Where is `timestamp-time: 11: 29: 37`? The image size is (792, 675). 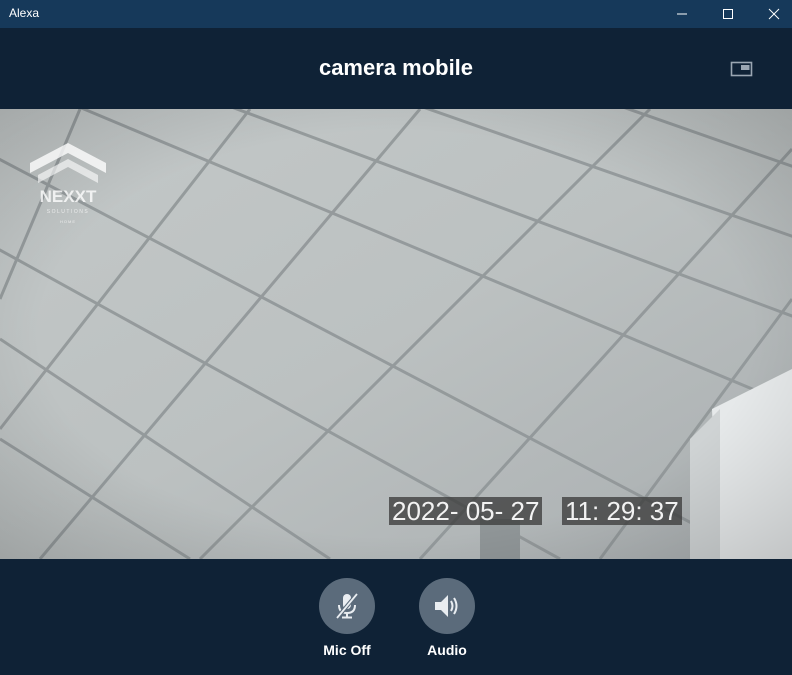 timestamp-time: 11: 29: 37 is located at coordinates (622, 511).